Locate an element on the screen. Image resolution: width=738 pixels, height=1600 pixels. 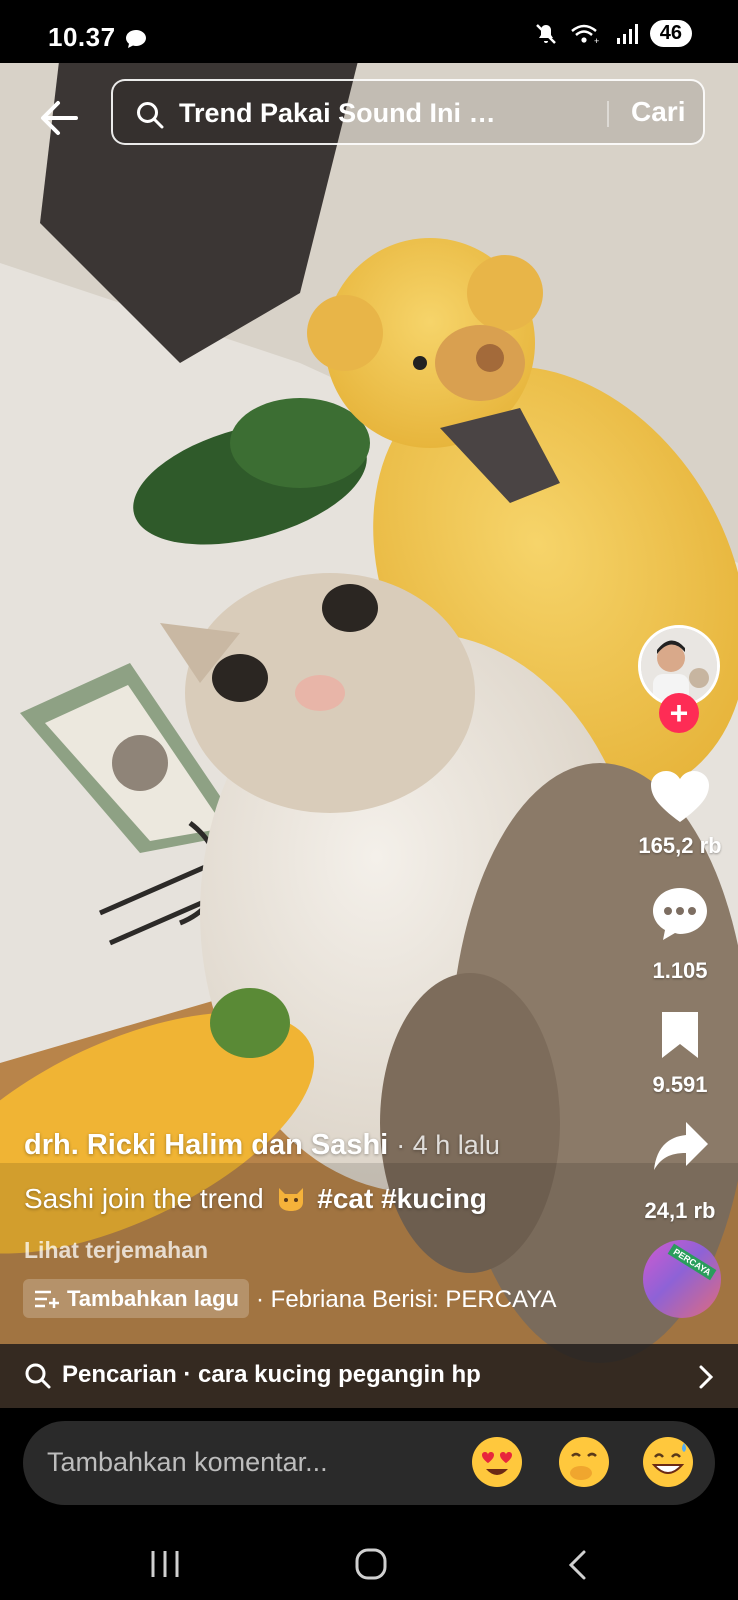
comment-icon is located at coordinates (680, 914).